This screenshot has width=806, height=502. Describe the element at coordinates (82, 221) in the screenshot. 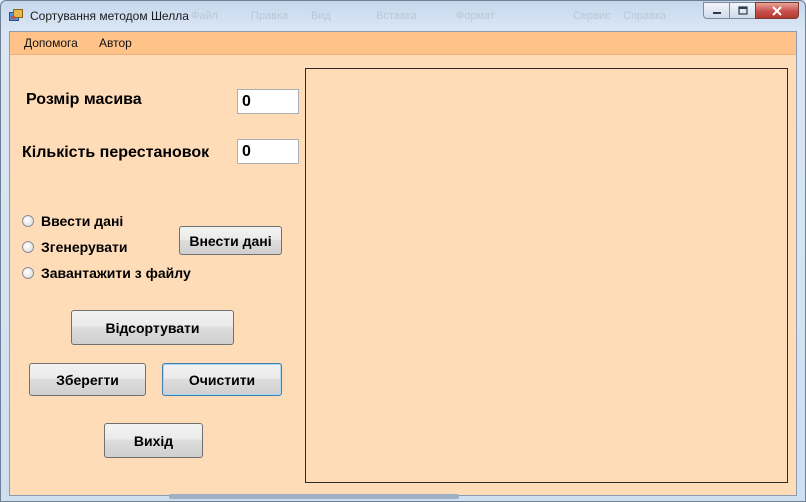

I see `radio-enter-data-label: Ввести дані` at that location.